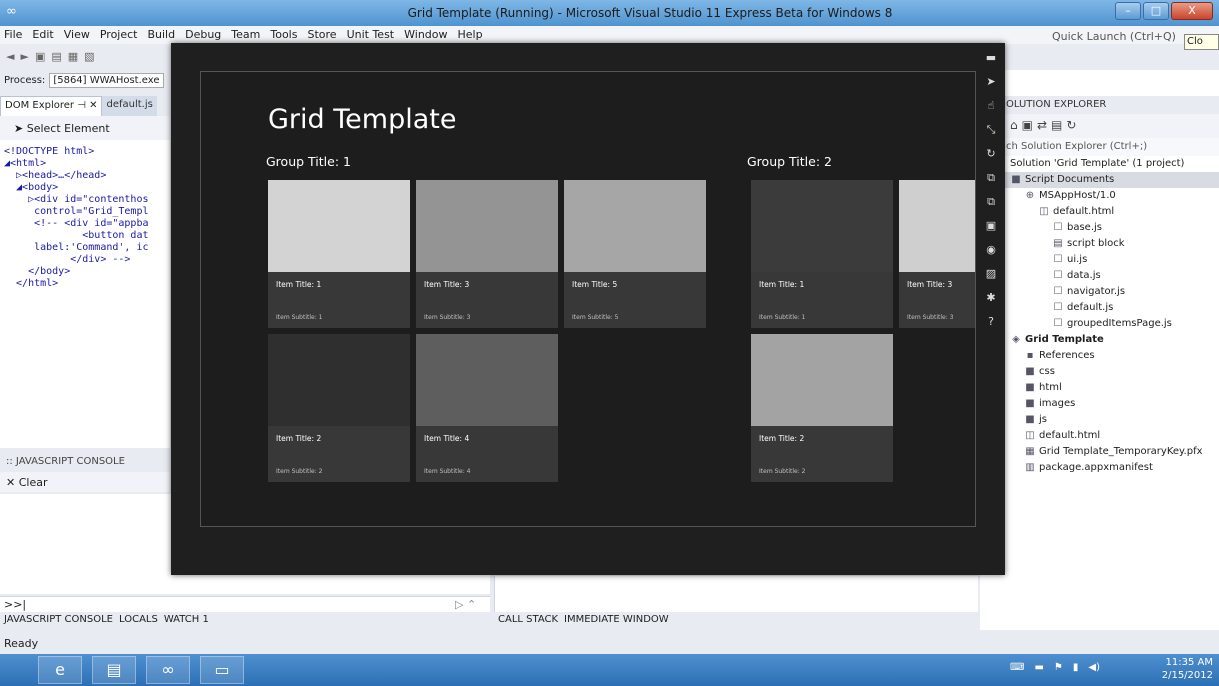  I want to click on dom-tree-line: <button dat, so click(85, 236).